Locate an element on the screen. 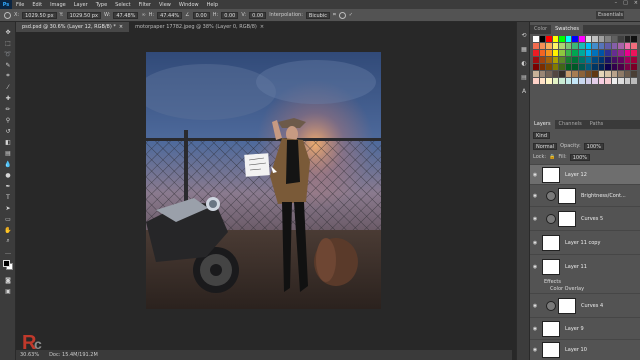 Image resolution: width=640 pixels, height=360 pixels. x-field: 1029.50 px is located at coordinates (39, 15).